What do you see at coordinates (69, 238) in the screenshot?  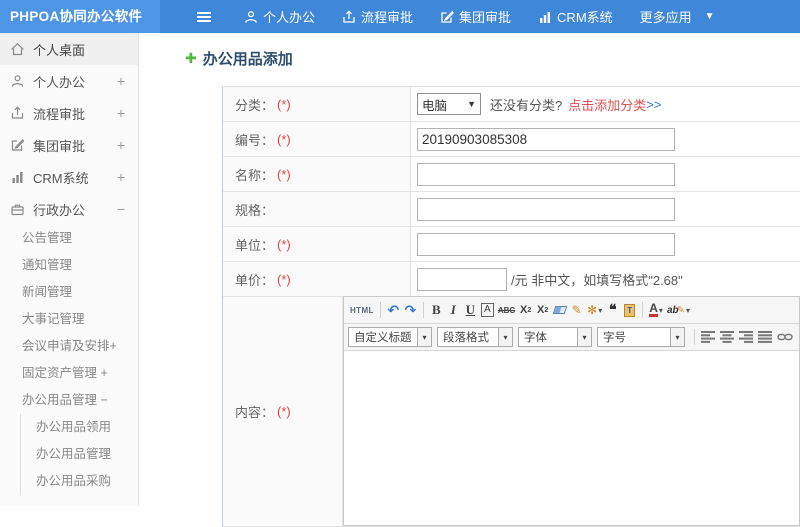 I see `sidebar-item-announcement-mgmt: 公告管理` at bounding box center [69, 238].